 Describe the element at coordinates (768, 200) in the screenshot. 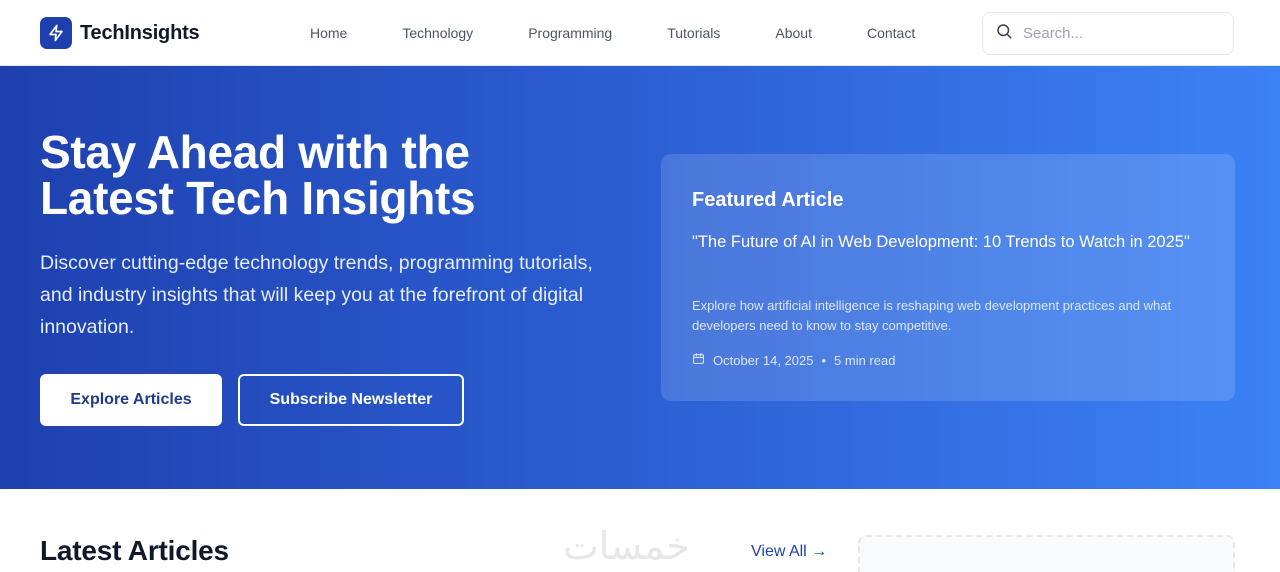

I see `featured-heading: Featured Article` at that location.